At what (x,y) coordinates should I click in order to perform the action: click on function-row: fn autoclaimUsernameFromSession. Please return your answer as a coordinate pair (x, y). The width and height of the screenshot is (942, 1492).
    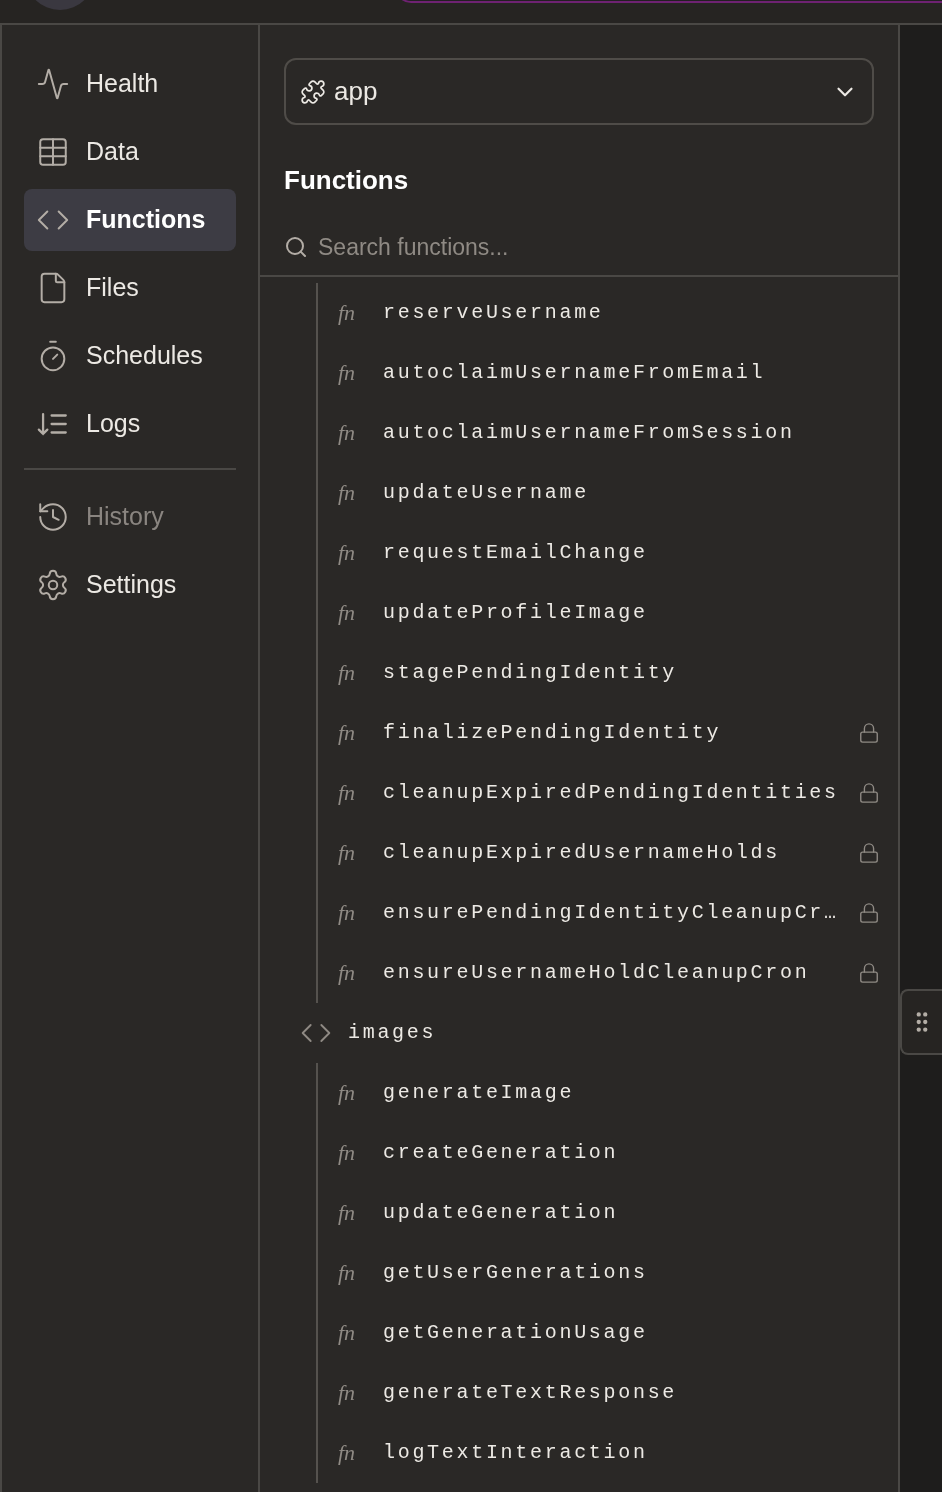
    Looking at the image, I should click on (608, 432).